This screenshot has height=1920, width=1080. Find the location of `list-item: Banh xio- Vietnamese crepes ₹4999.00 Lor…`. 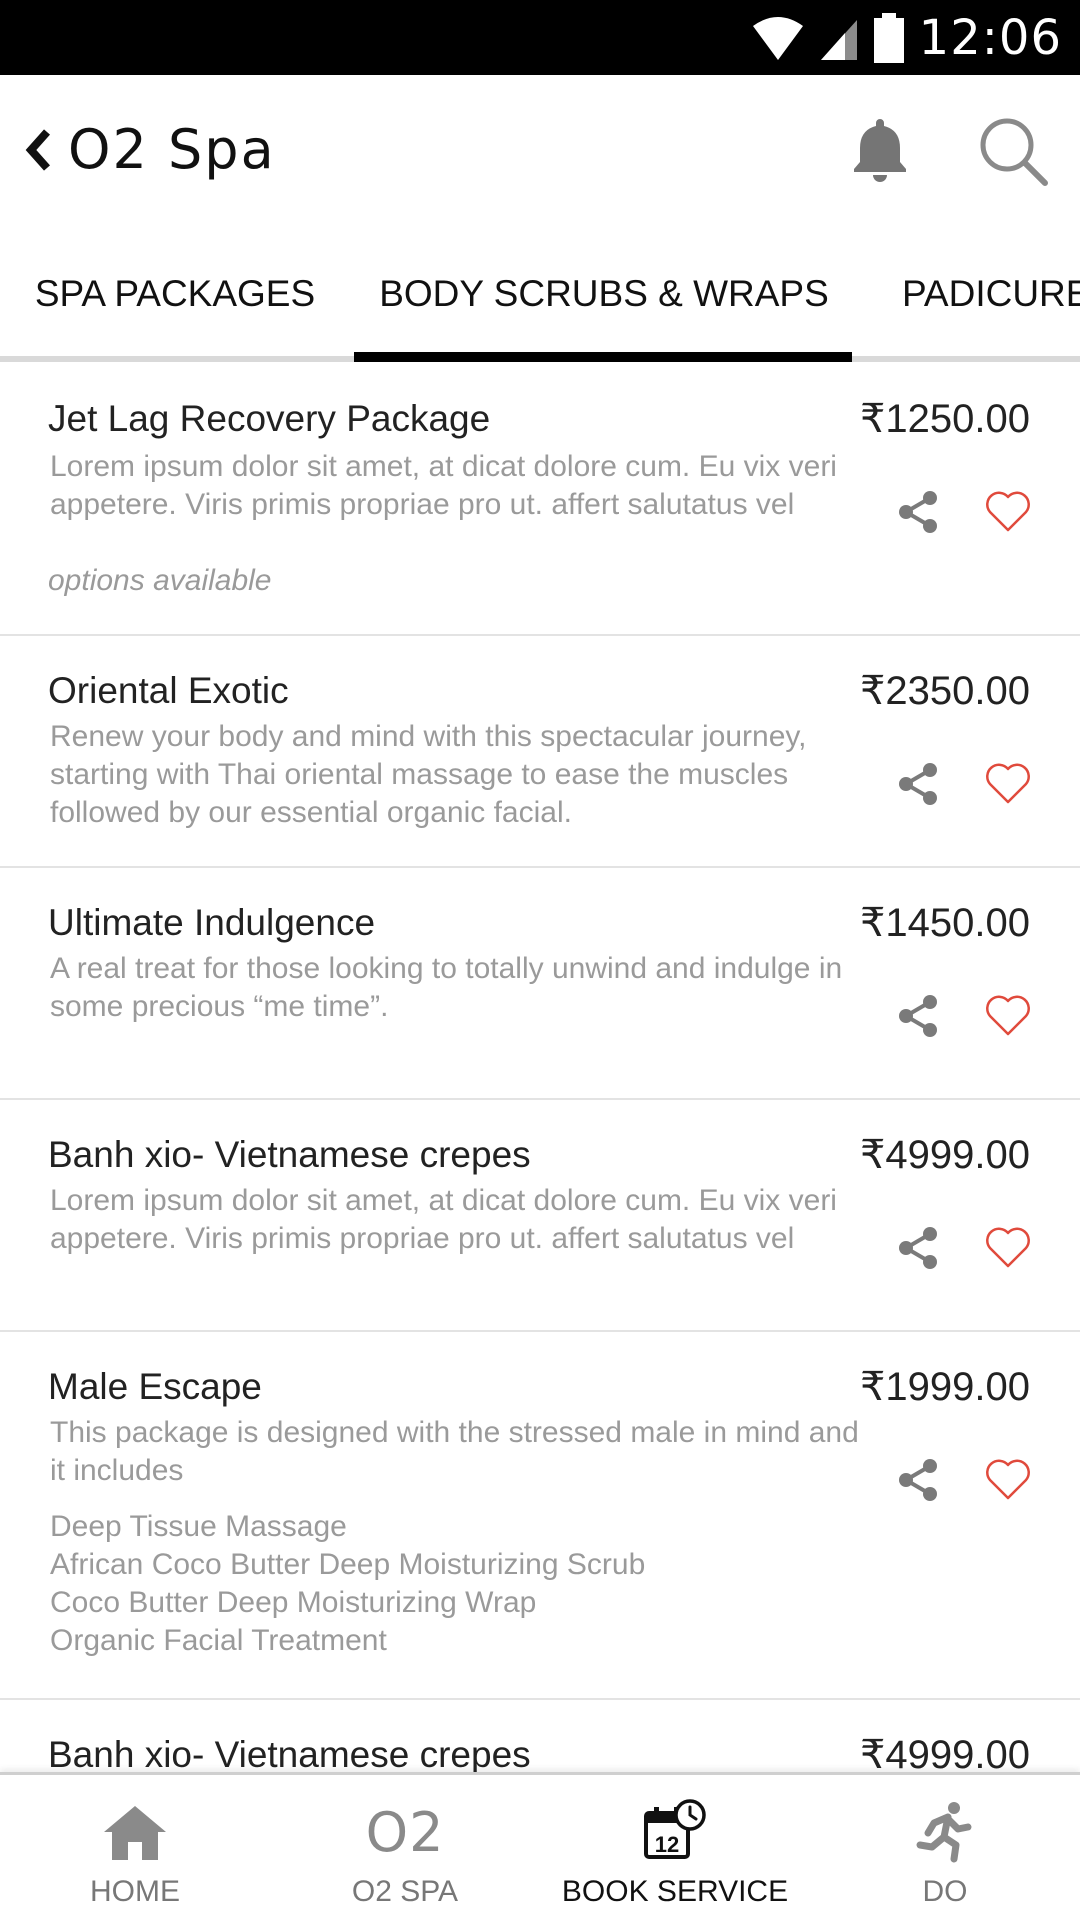

list-item: Banh xio- Vietnamese crepes ₹4999.00 Lor… is located at coordinates (540, 1216).